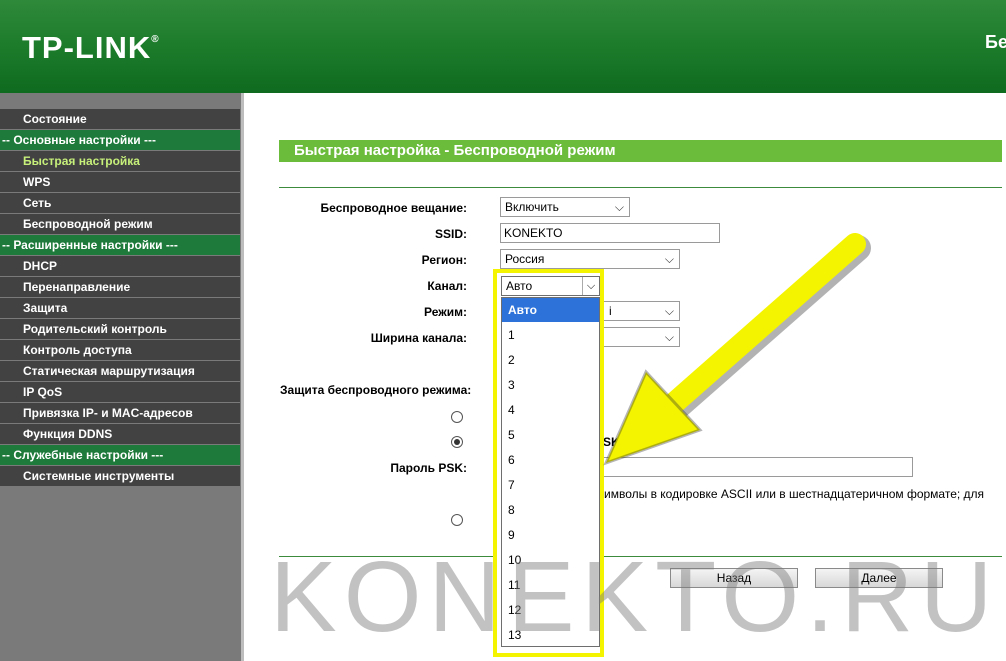  I want to click on annotation-arrow-shaft, so click(755, 332).